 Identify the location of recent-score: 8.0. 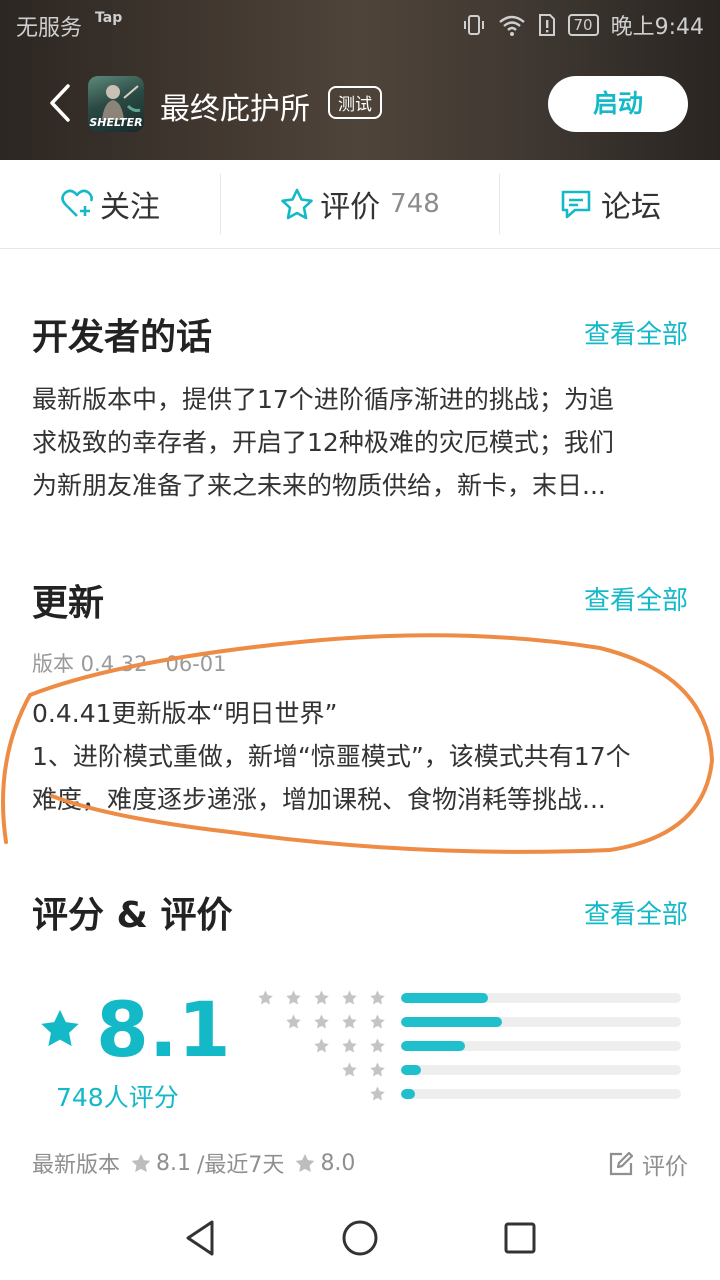
(338, 1163).